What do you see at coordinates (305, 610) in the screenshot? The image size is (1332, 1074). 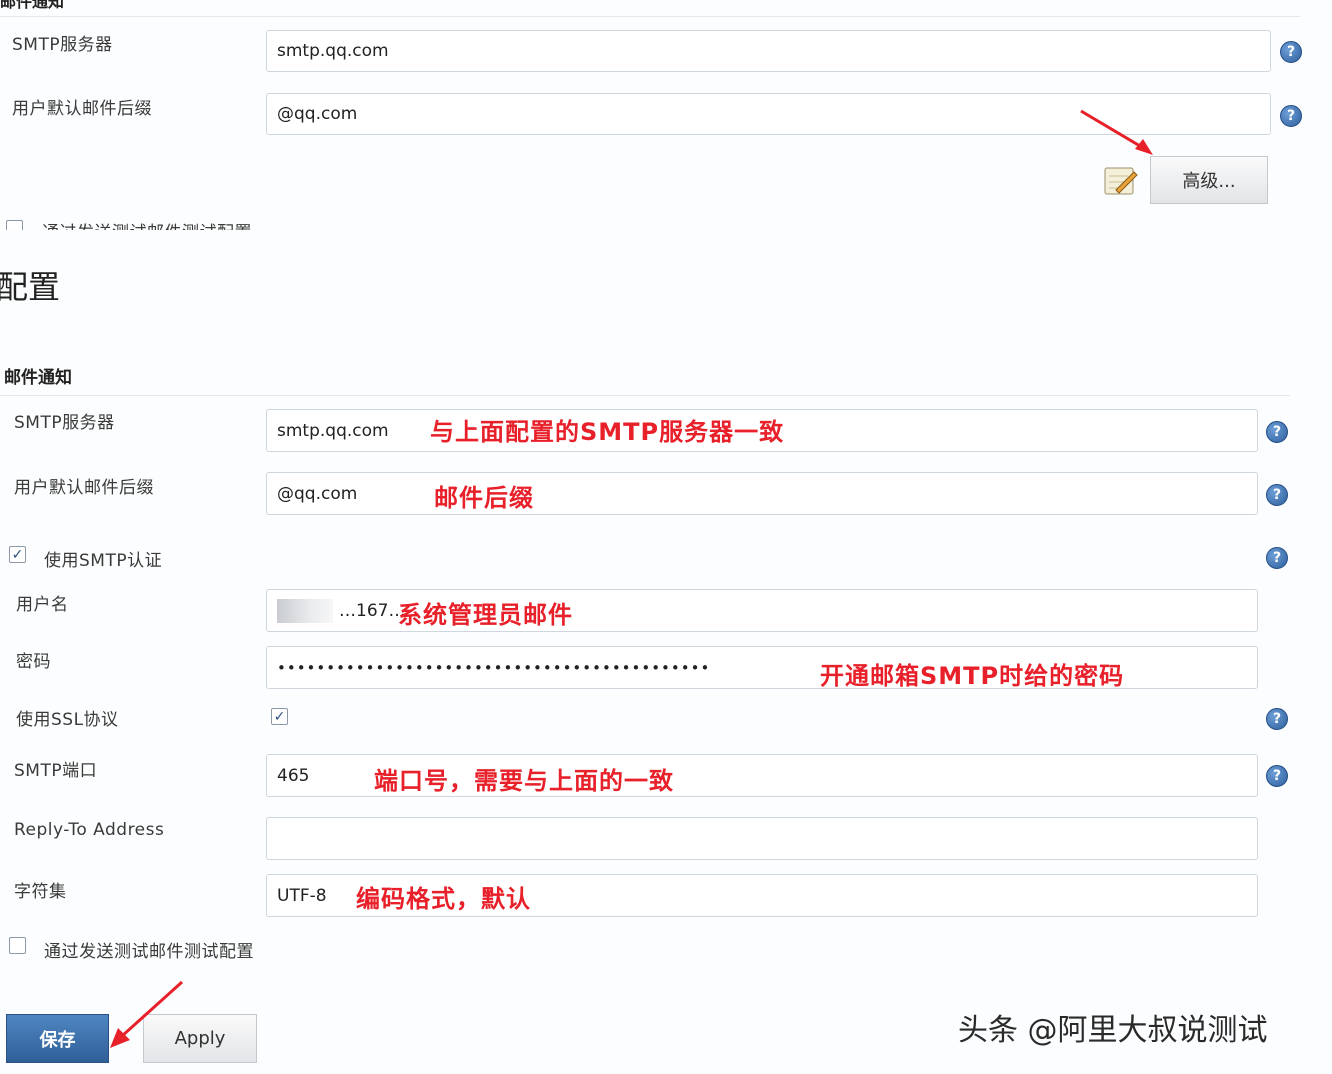 I see `username-blur` at bounding box center [305, 610].